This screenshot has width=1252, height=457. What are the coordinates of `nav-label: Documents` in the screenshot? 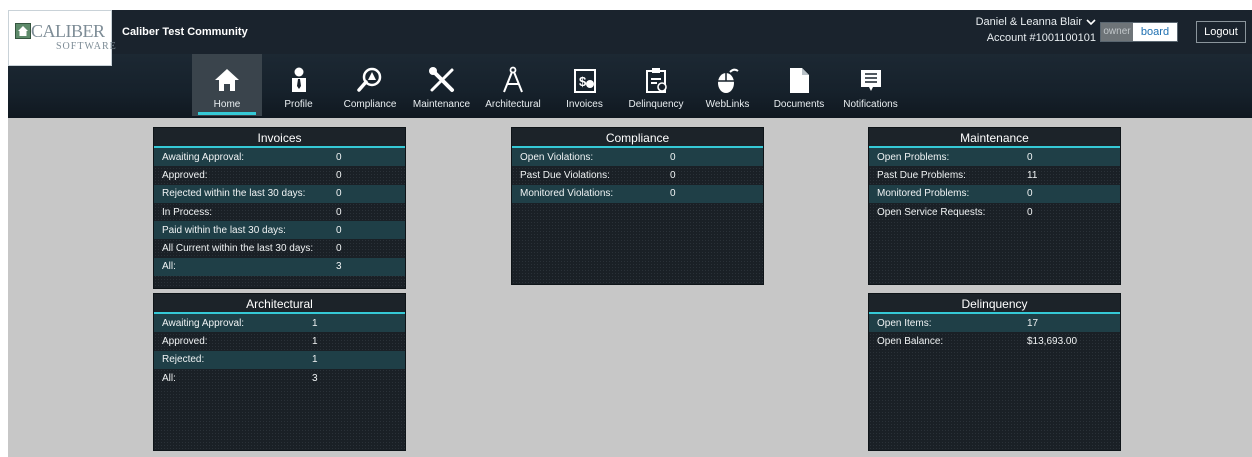 It's located at (799, 104).